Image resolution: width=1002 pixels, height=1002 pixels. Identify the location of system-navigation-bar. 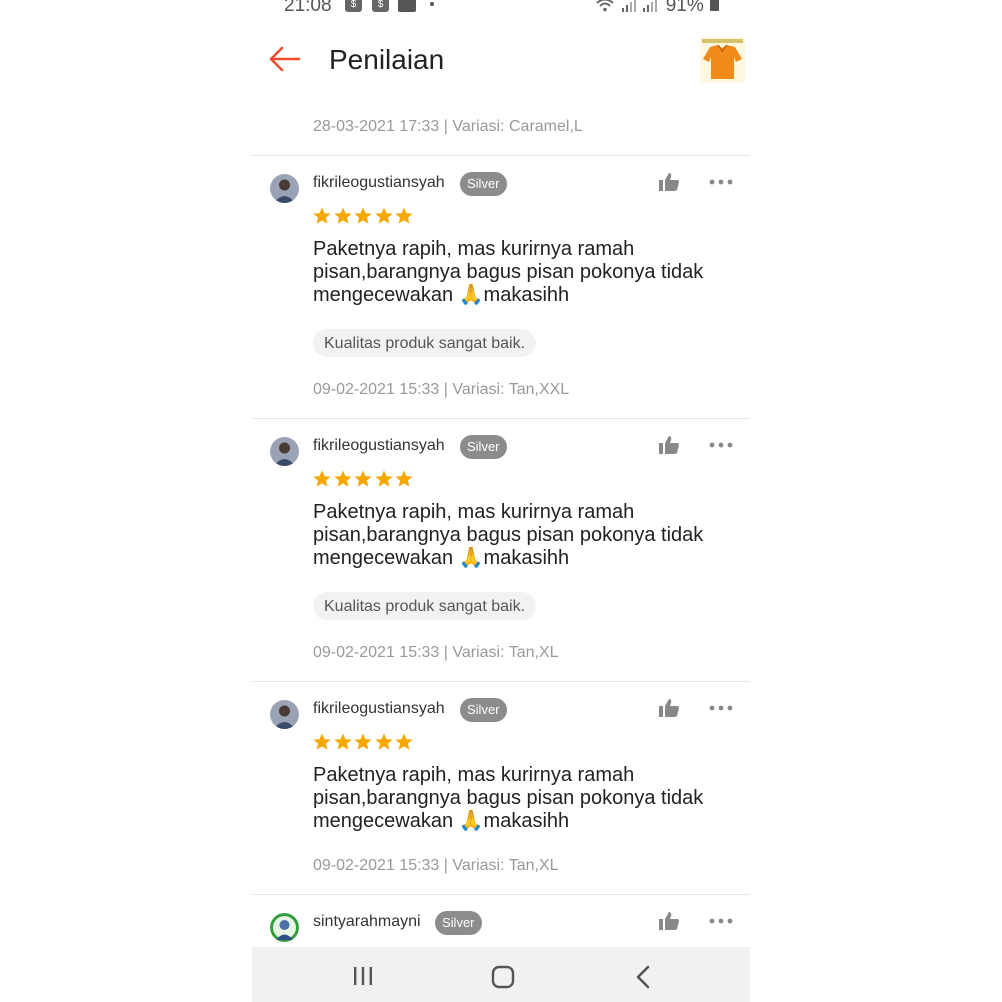
(501, 974).